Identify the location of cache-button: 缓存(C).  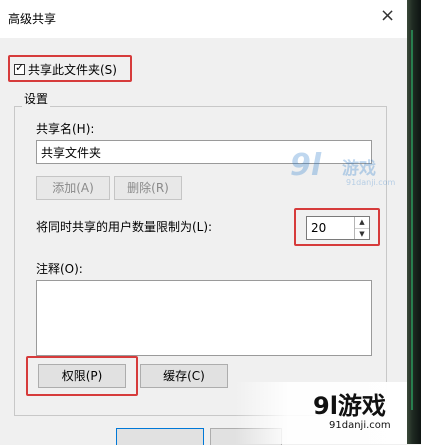
(184, 376).